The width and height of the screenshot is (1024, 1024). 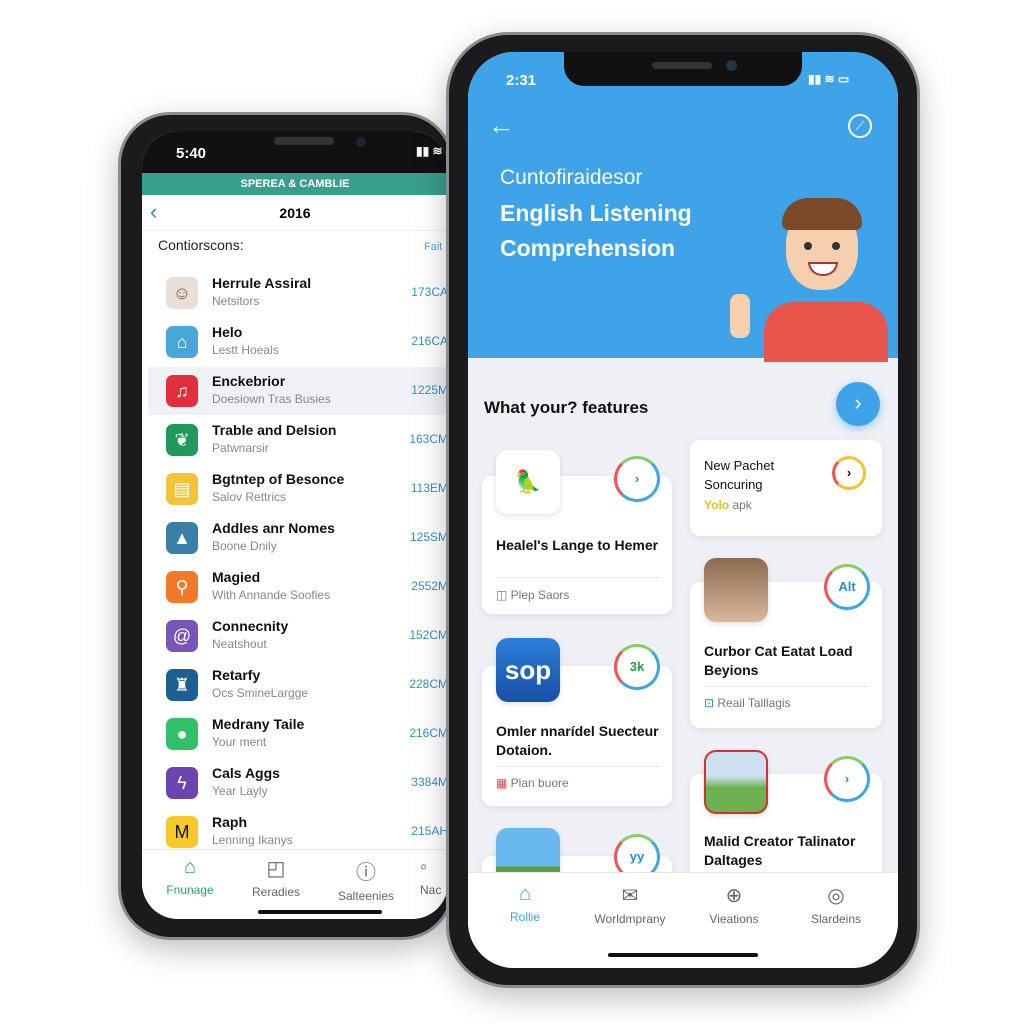 I want to click on grid-icon: ⊡, so click(x=711, y=703).